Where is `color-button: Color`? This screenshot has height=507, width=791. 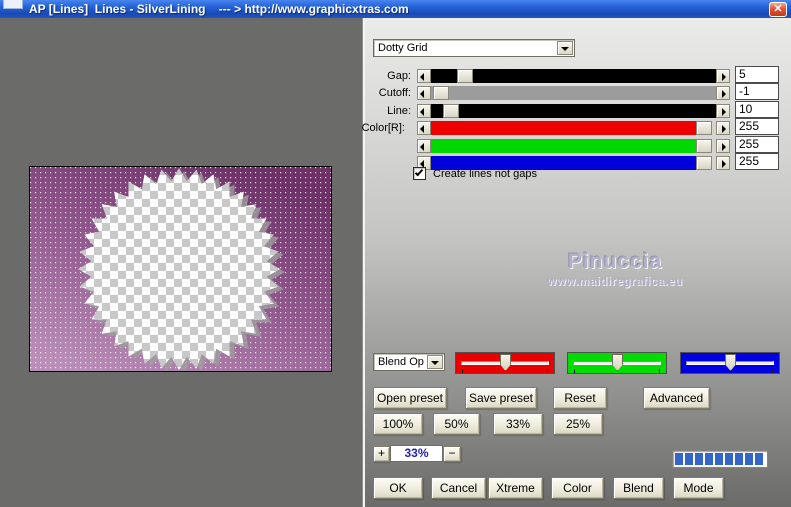 color-button: Color is located at coordinates (577, 488).